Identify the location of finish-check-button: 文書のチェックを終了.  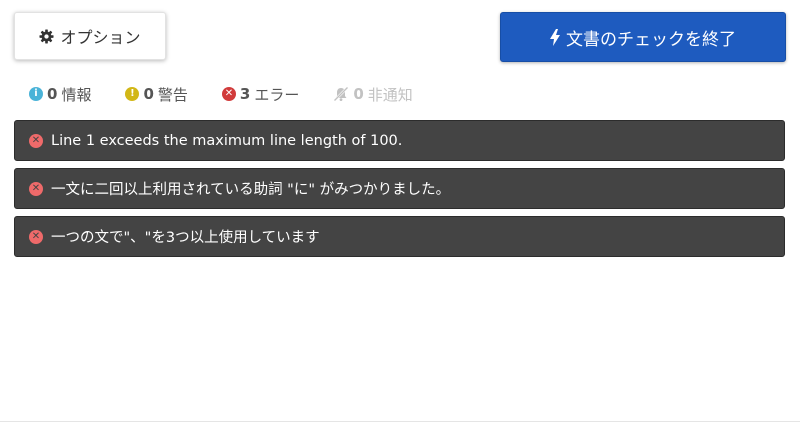
(643, 37).